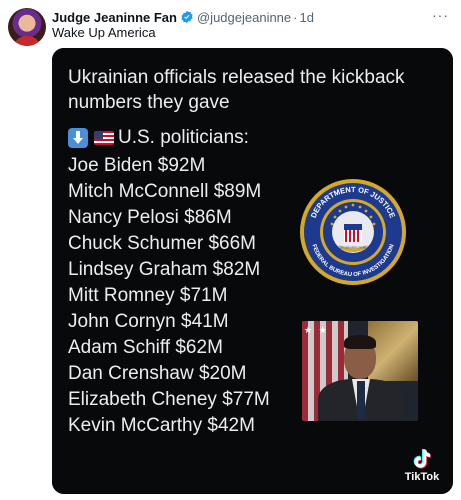 This screenshot has width=461, height=500. Describe the element at coordinates (27, 27) in the screenshot. I see `author-avatar` at that location.